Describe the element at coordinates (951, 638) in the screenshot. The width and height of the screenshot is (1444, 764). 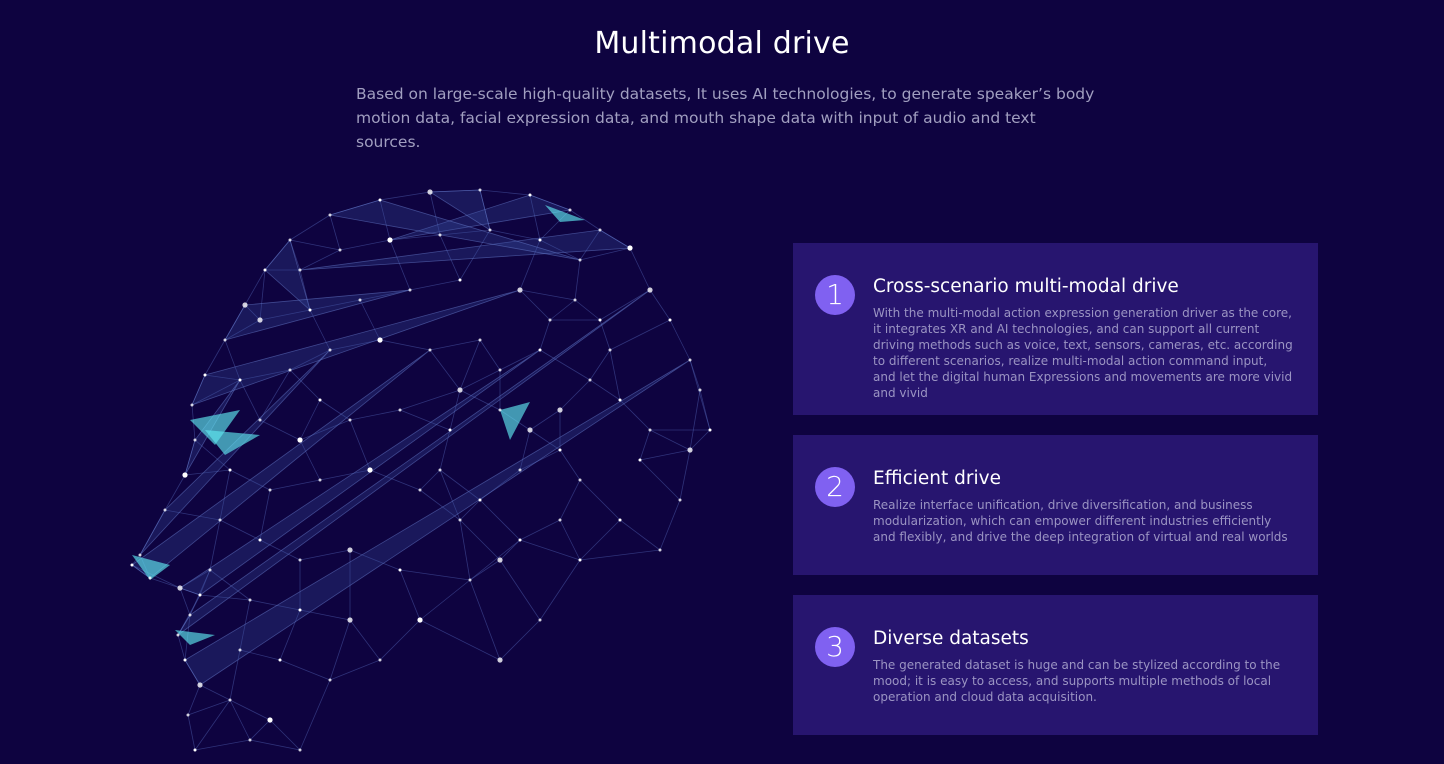
I see `feature-title: Diverse datasets` at that location.